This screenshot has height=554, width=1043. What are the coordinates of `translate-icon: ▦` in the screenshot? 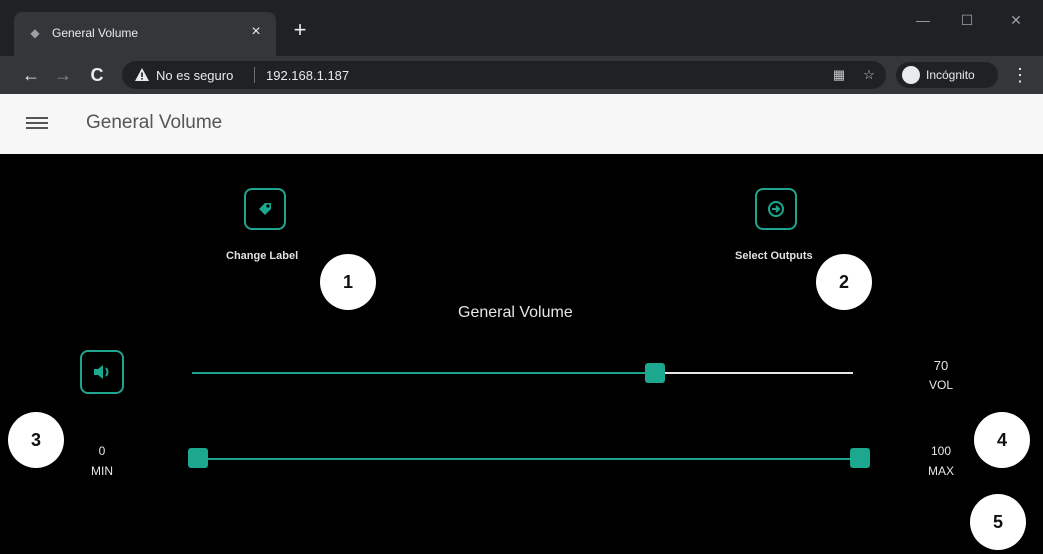 It's located at (839, 75).